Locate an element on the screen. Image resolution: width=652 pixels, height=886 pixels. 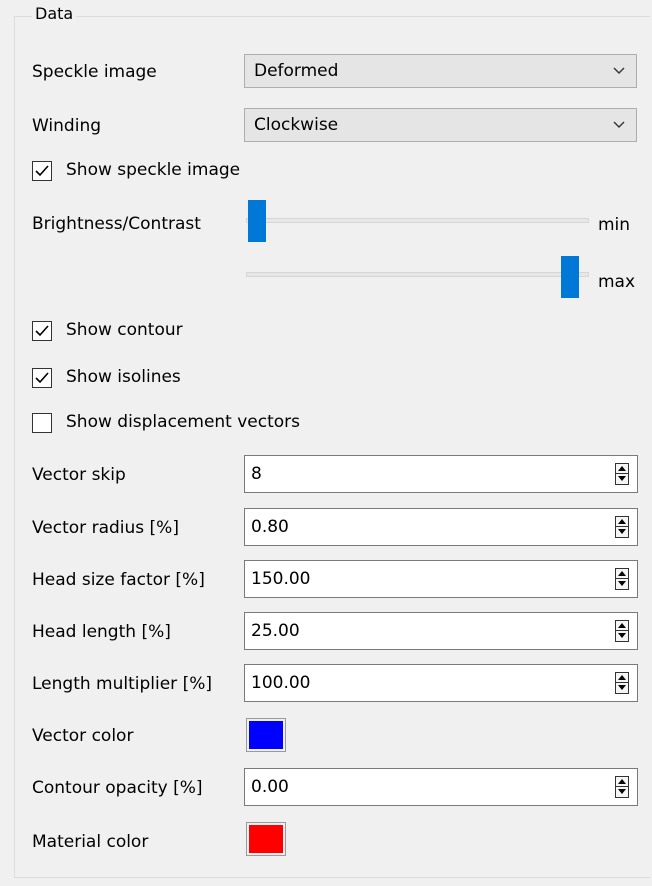
material-color-swatch is located at coordinates (266, 839).